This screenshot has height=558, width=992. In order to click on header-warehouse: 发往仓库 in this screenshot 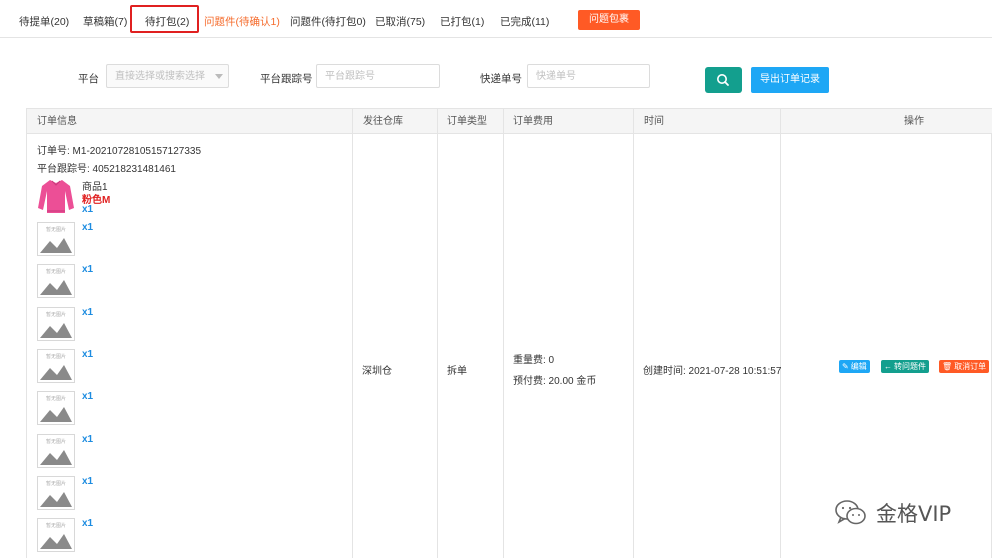, I will do `click(383, 121)`.